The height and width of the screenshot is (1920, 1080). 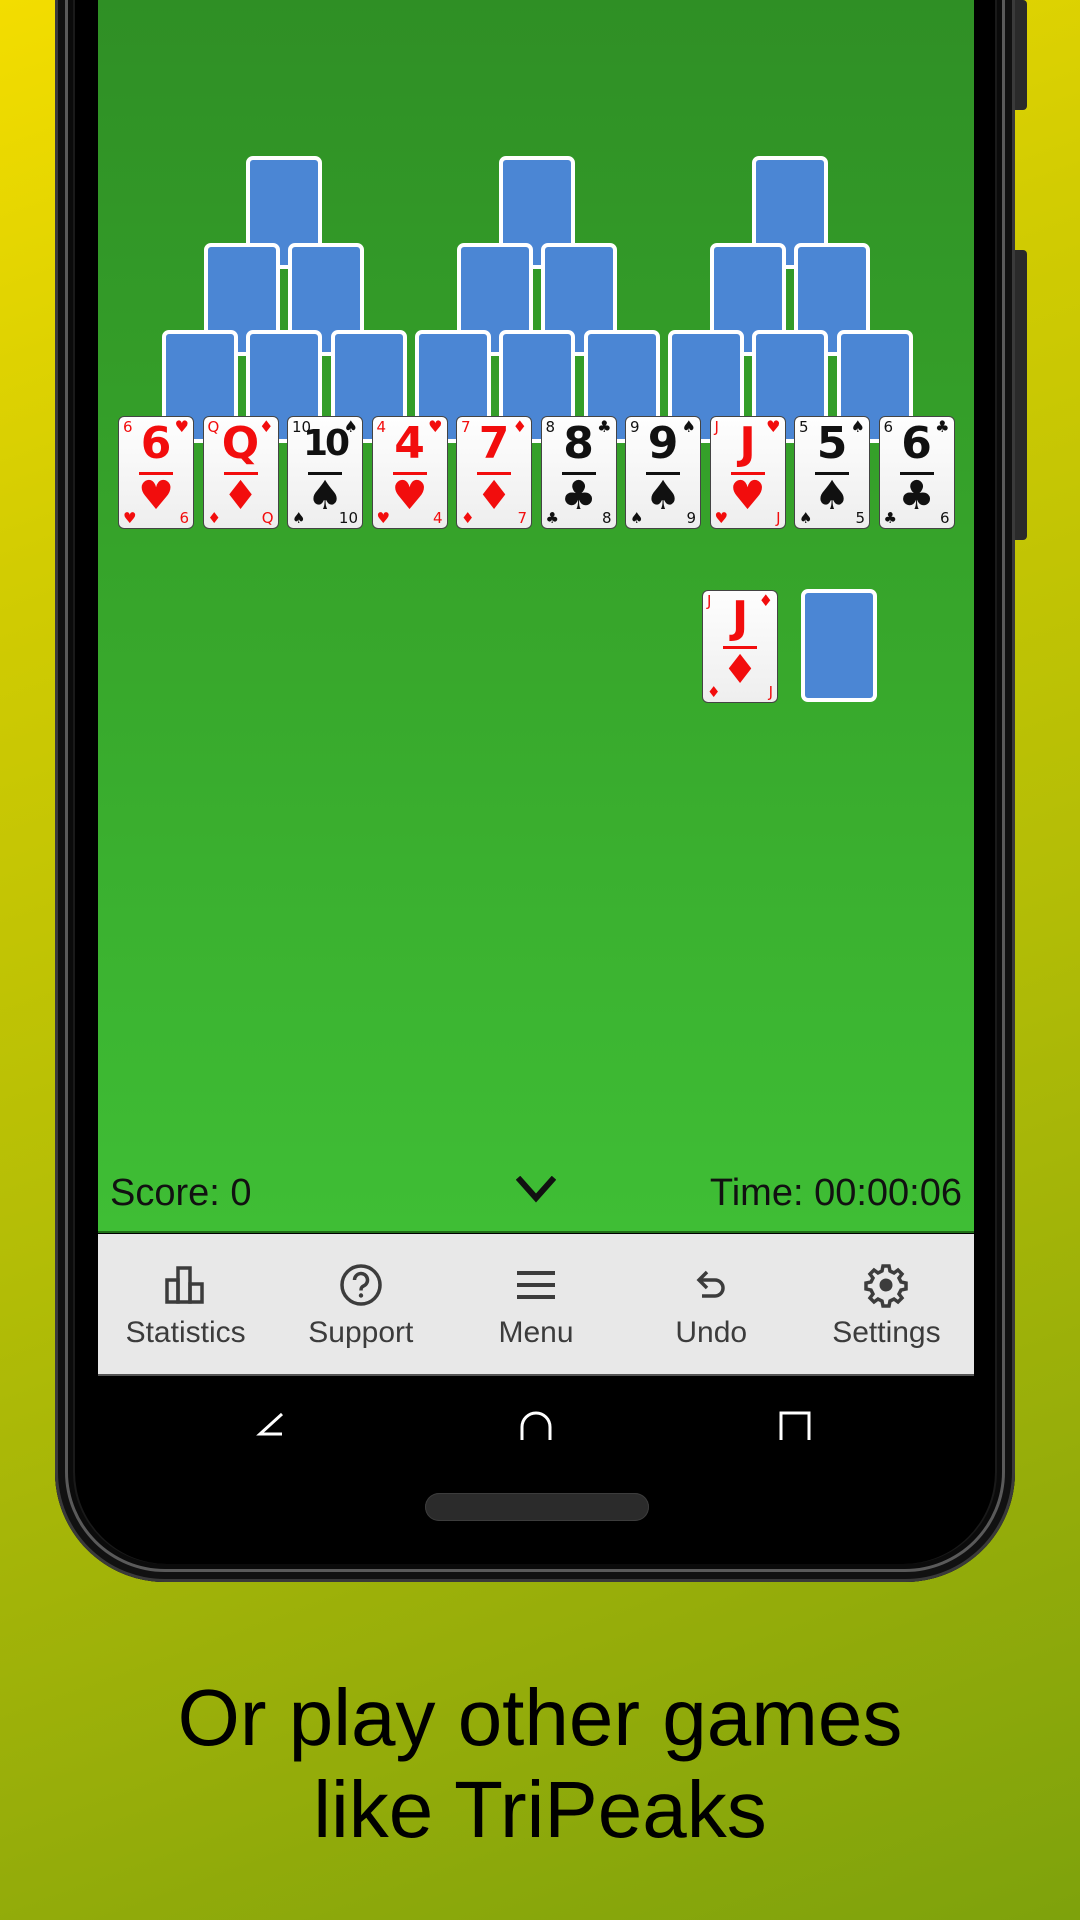 What do you see at coordinates (916, 472) in the screenshot?
I see `face-up-card: 6 ♣ 6 ♣ ♣ 6` at bounding box center [916, 472].